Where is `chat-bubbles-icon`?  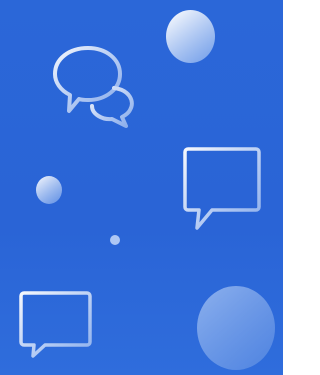 chat-bubbles-icon is located at coordinates (94, 86).